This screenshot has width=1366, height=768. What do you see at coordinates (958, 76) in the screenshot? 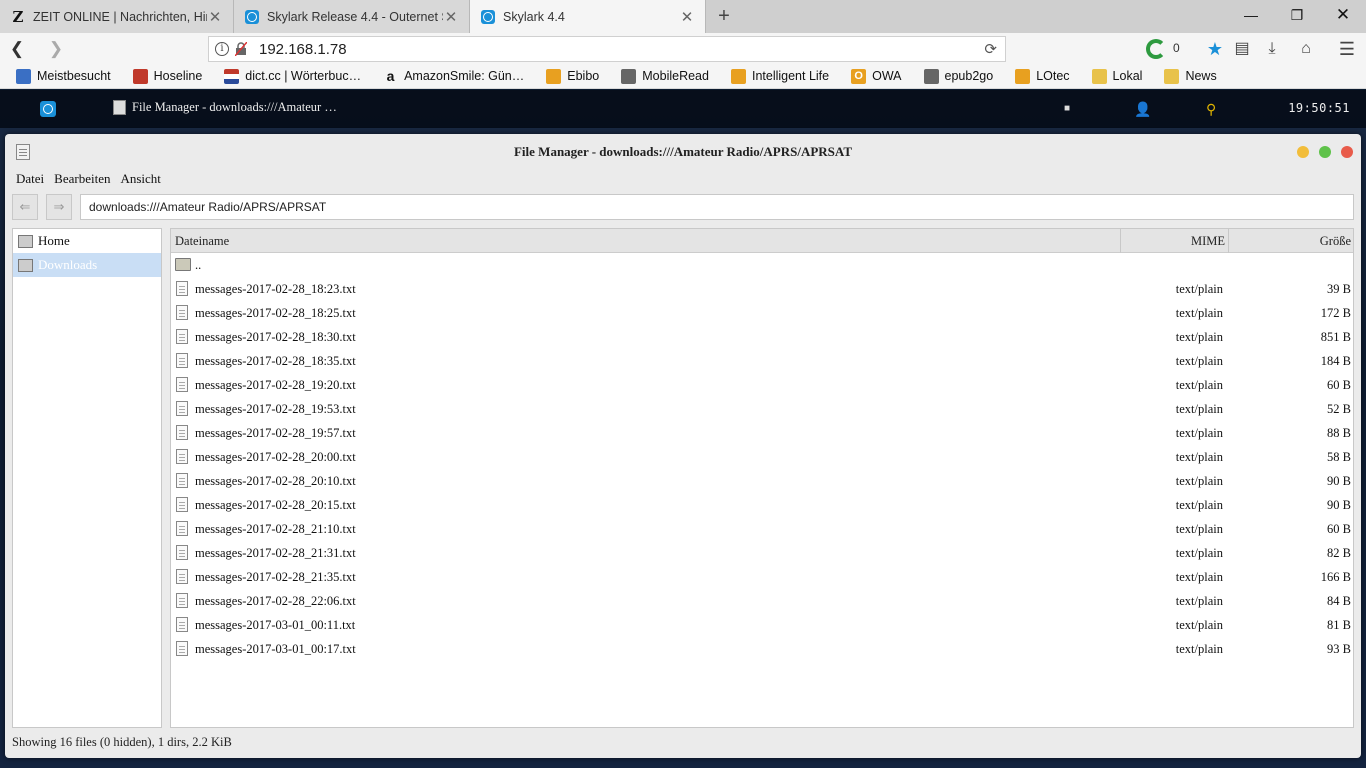
I see `bookmark-epub2go: epub2go` at bounding box center [958, 76].